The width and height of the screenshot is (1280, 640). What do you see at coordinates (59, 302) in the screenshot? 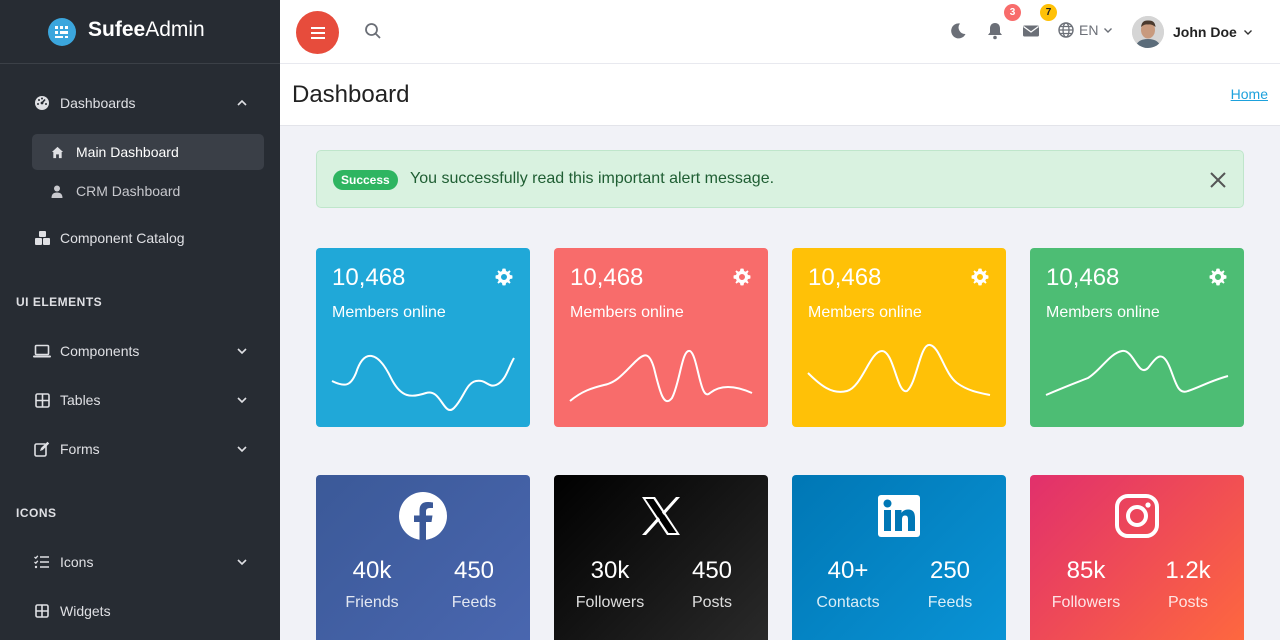
I see `section-title-ui-elements: UI ELEMENTS` at bounding box center [59, 302].